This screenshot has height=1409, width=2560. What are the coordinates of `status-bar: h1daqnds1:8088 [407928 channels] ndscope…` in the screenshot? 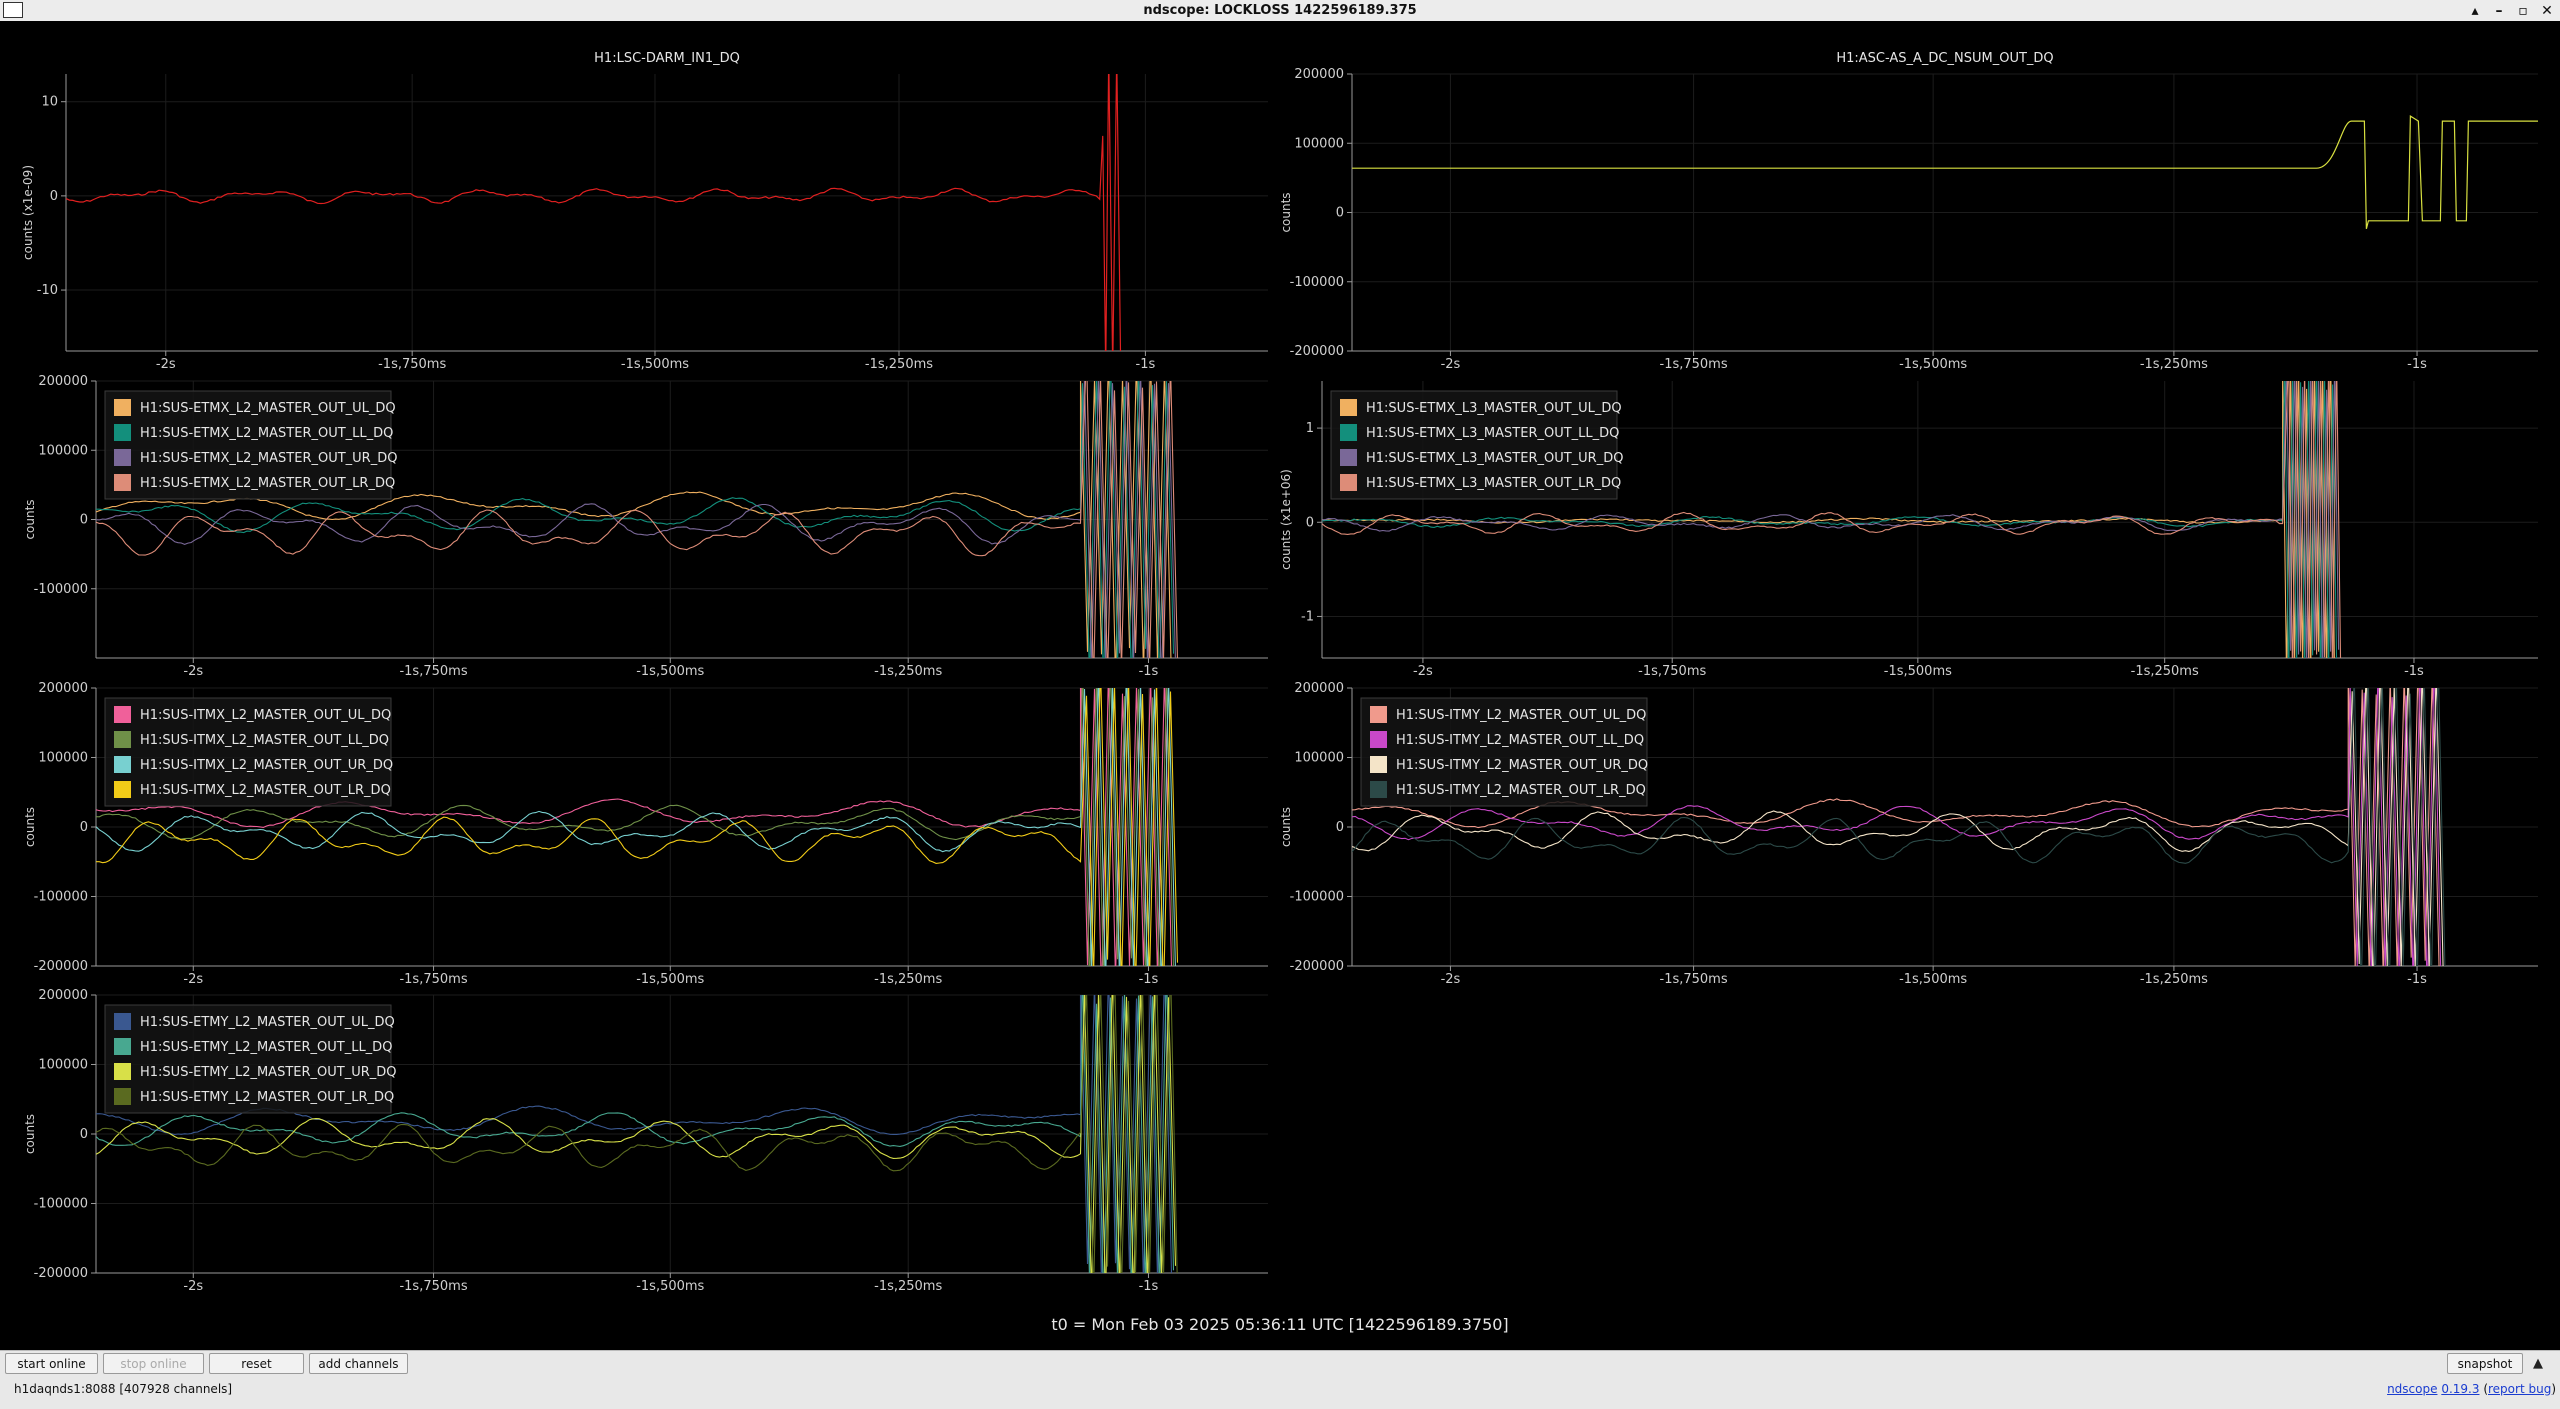 It's located at (1280, 1392).